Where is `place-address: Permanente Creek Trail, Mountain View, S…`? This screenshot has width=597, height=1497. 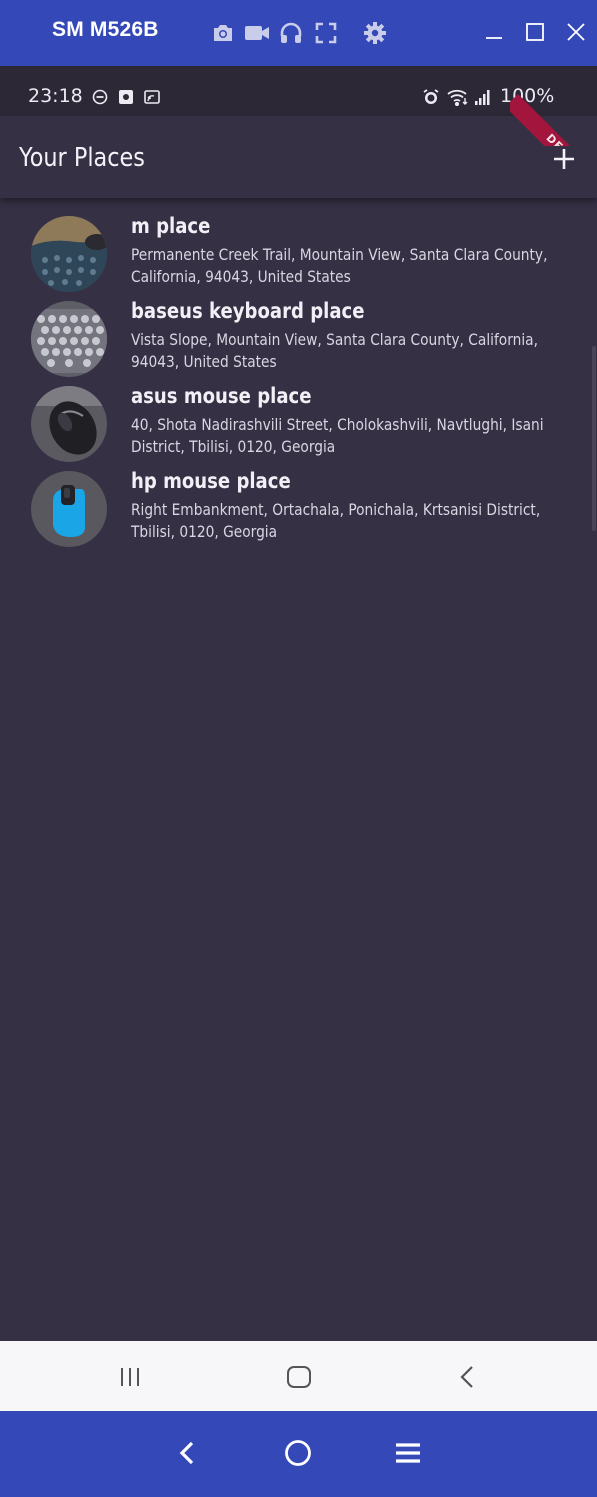 place-address: Permanente Creek Trail, Mountain View, S… is located at coordinates (339, 265).